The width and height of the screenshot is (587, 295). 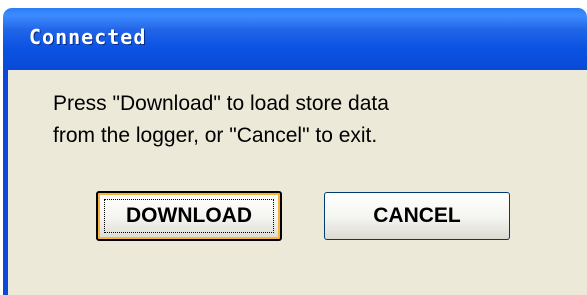 I want to click on download-button-label: DOWNLOAD, so click(x=189, y=215).